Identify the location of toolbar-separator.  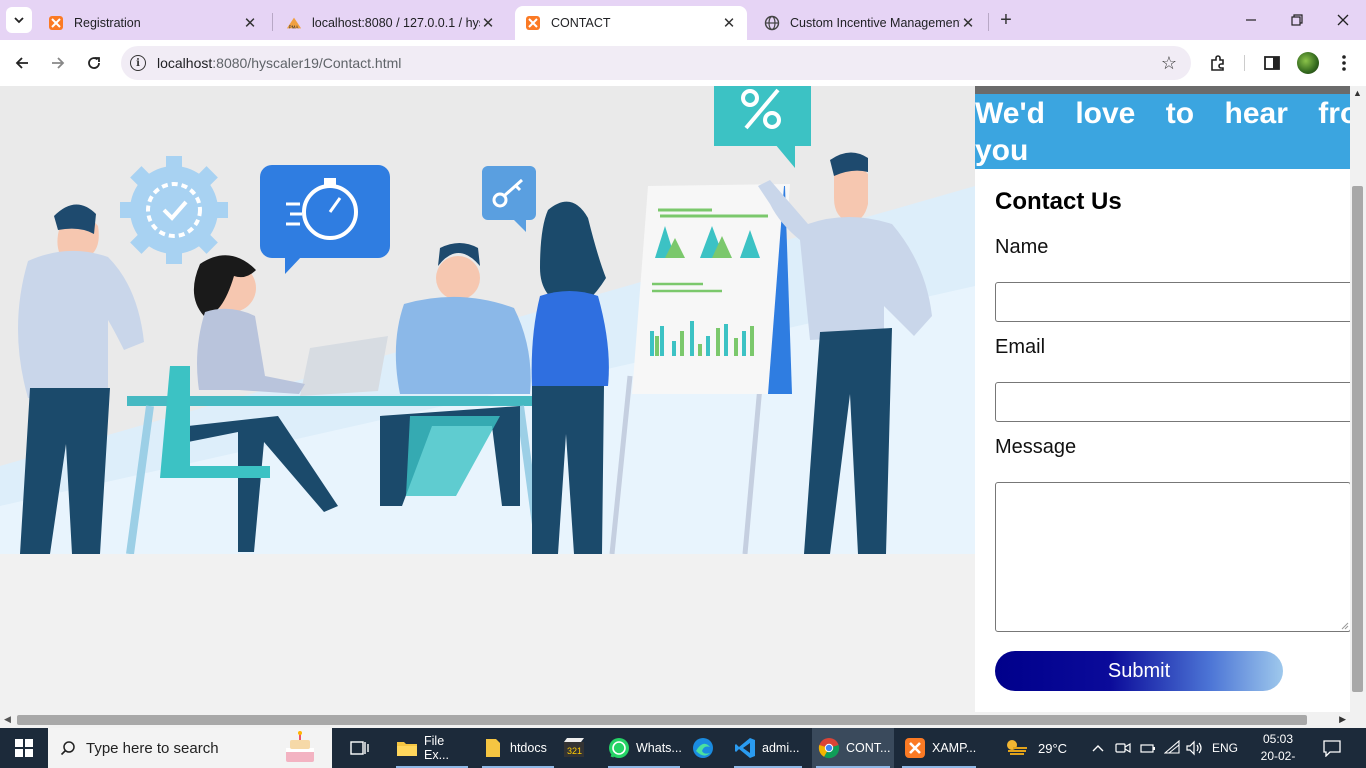
(1244, 63).